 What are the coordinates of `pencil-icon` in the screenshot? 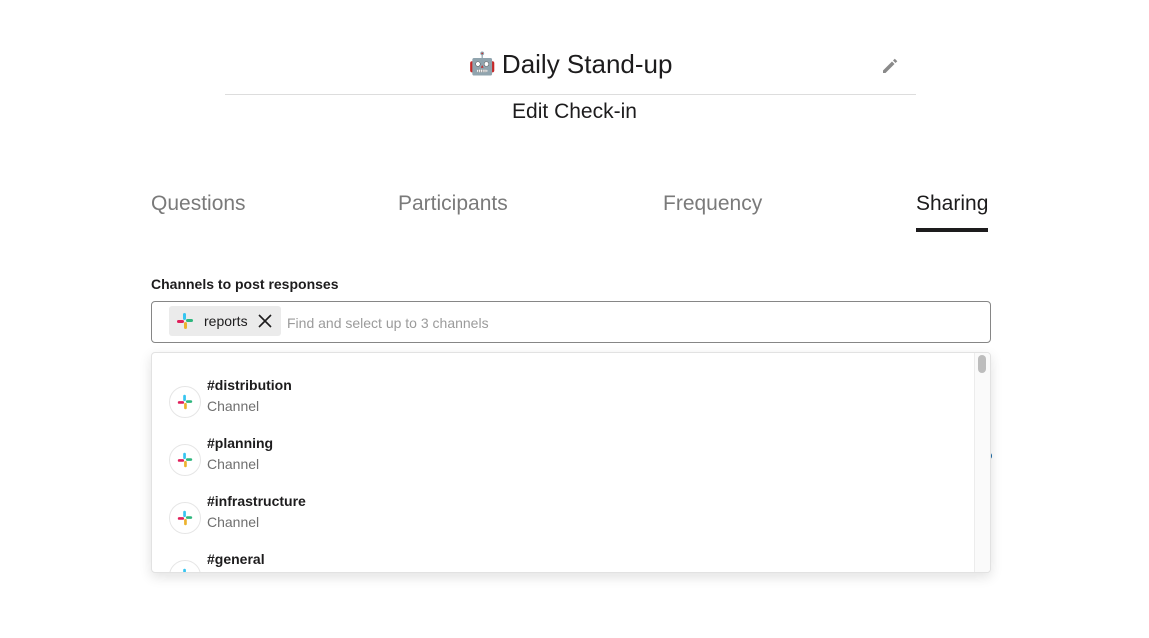 It's located at (890, 65).